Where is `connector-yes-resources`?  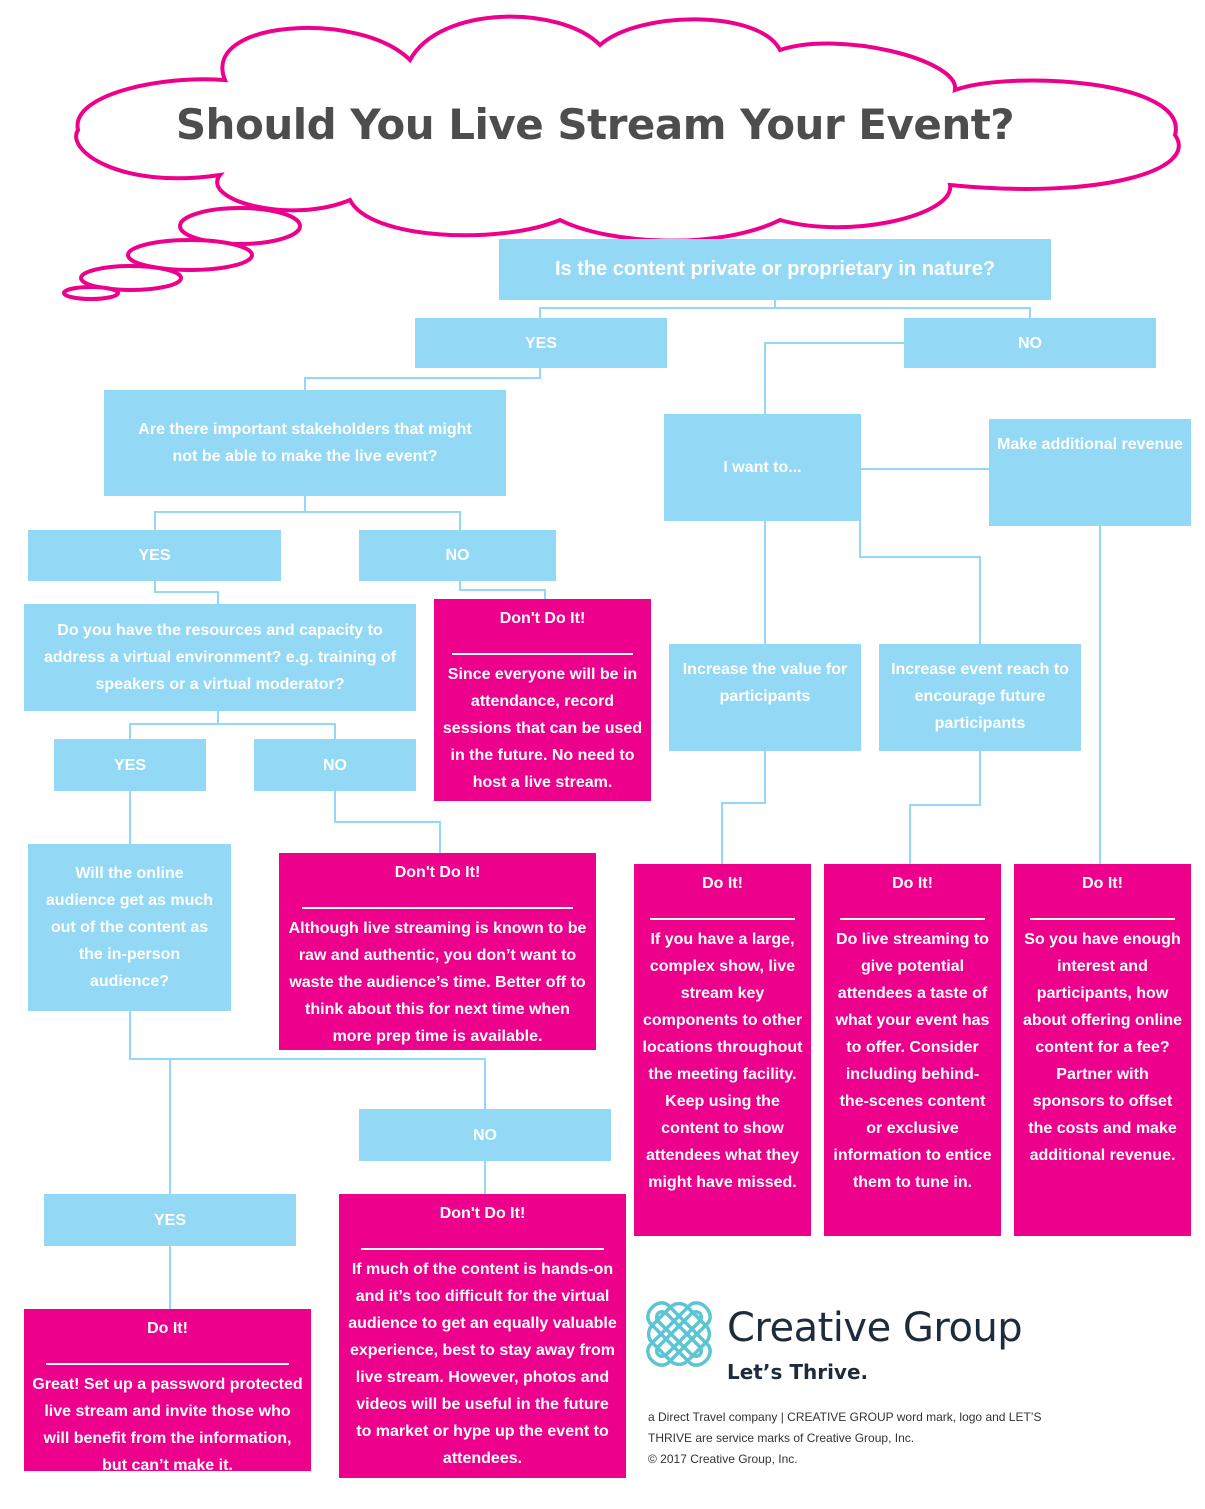
connector-yes-resources is located at coordinates (186, 592).